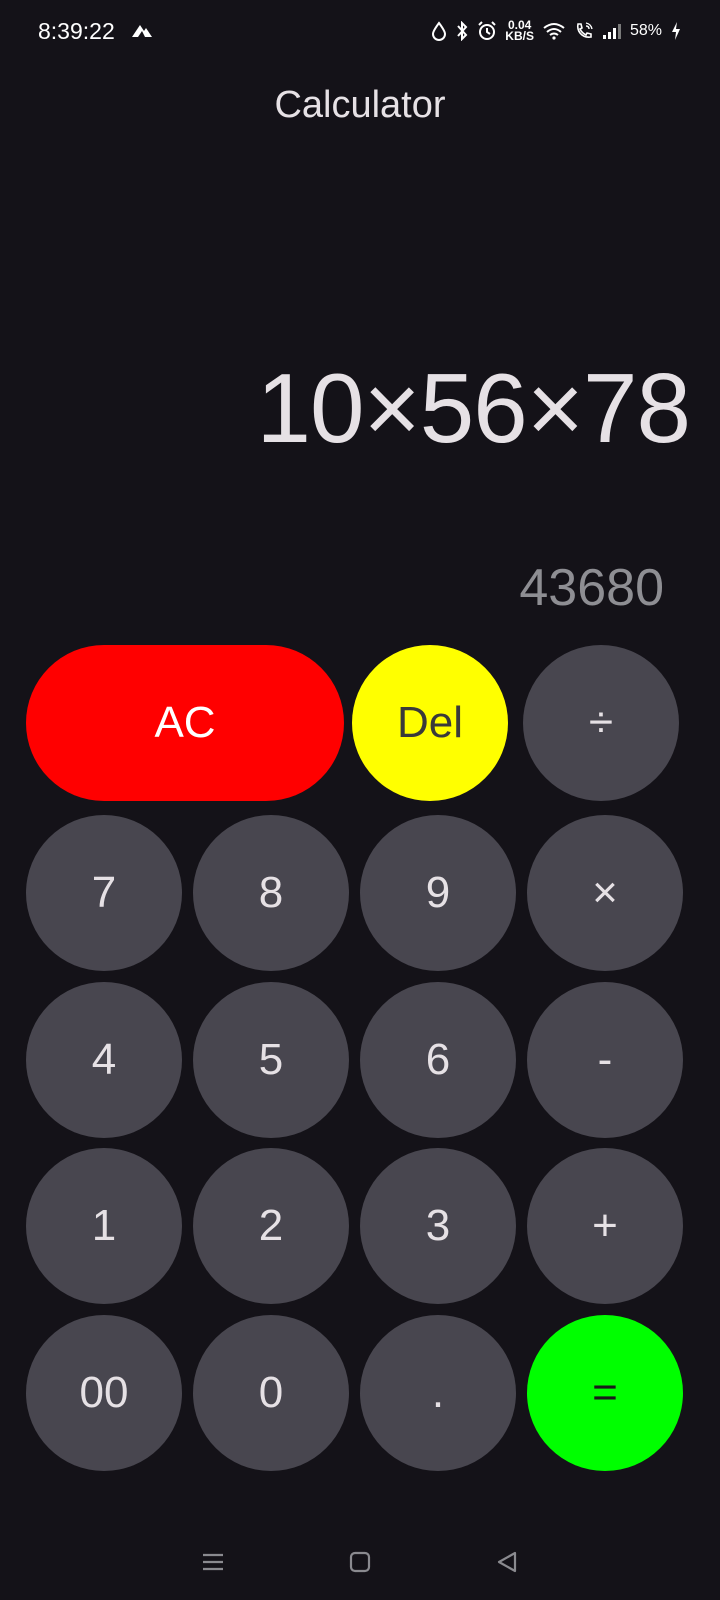 The height and width of the screenshot is (1600, 720). Describe the element at coordinates (360, 31) in the screenshot. I see `status-bar: 8:39:22 0.04 KB/S 58%` at that location.